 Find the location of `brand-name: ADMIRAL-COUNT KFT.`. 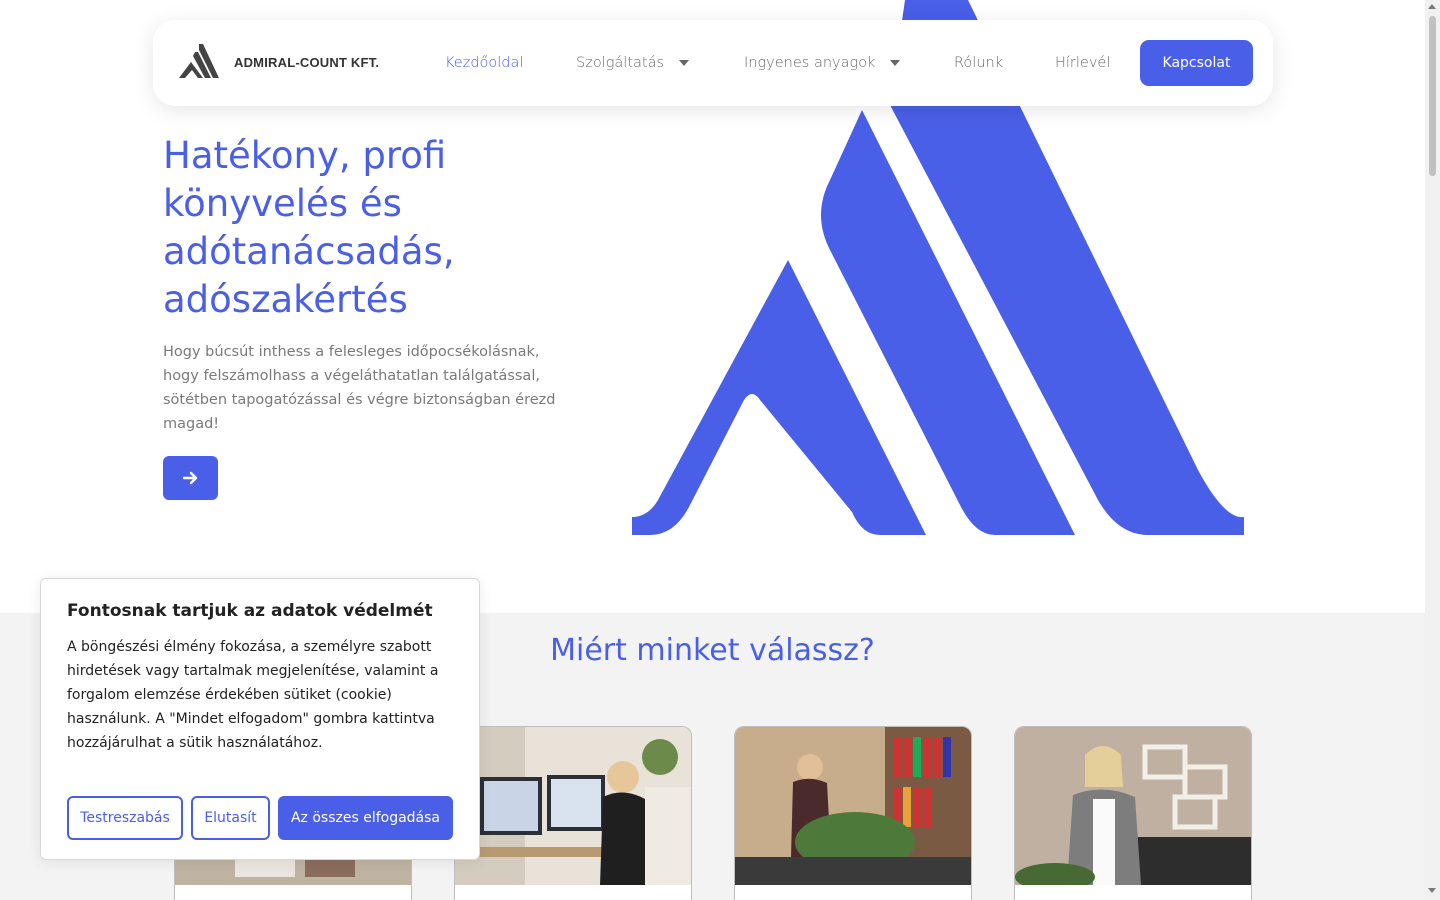

brand-name: ADMIRAL-COUNT KFT. is located at coordinates (307, 62).